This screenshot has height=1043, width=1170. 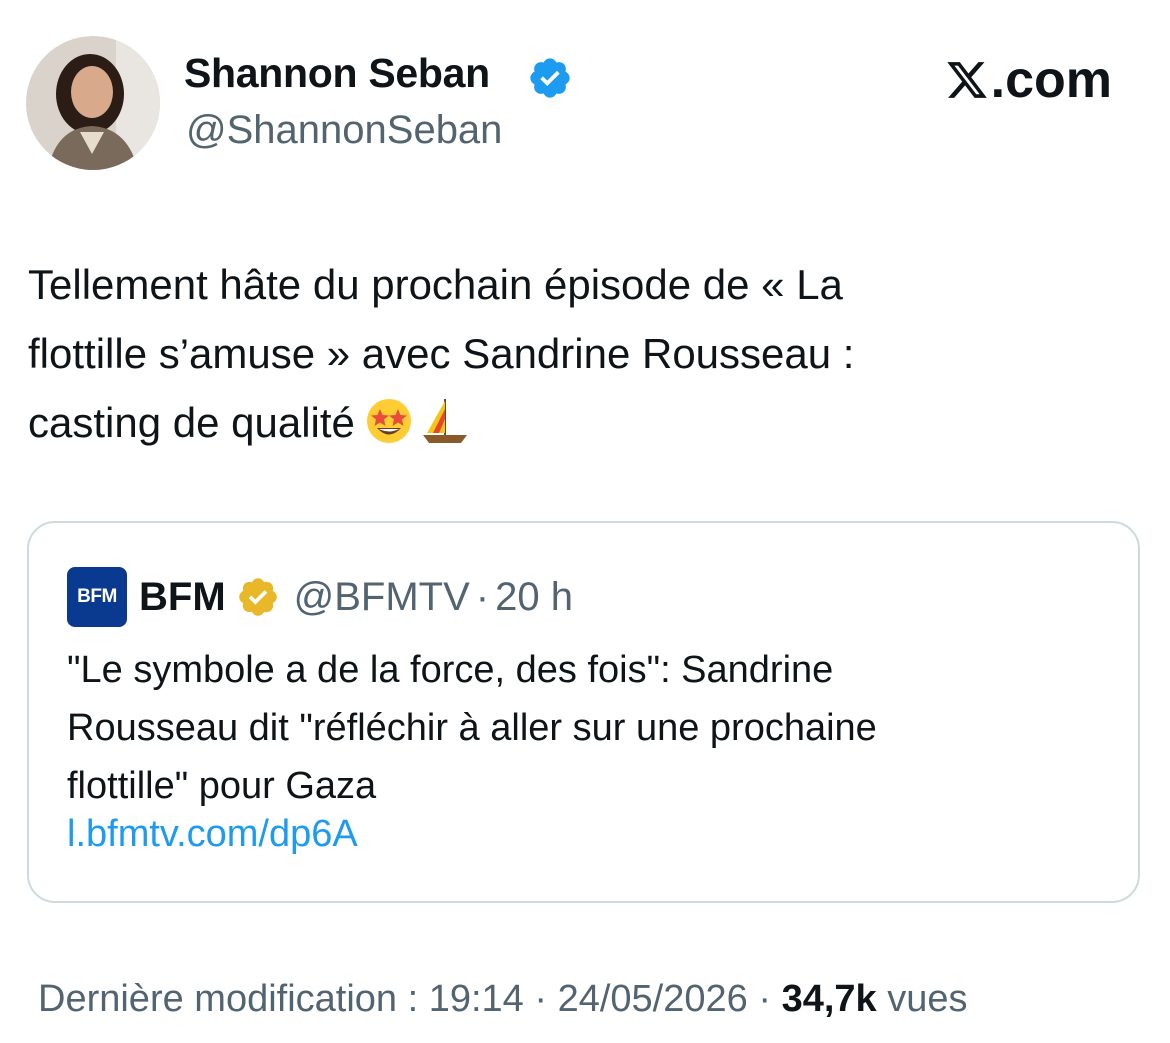 I want to click on tweet-emojis, so click(x=421, y=421).